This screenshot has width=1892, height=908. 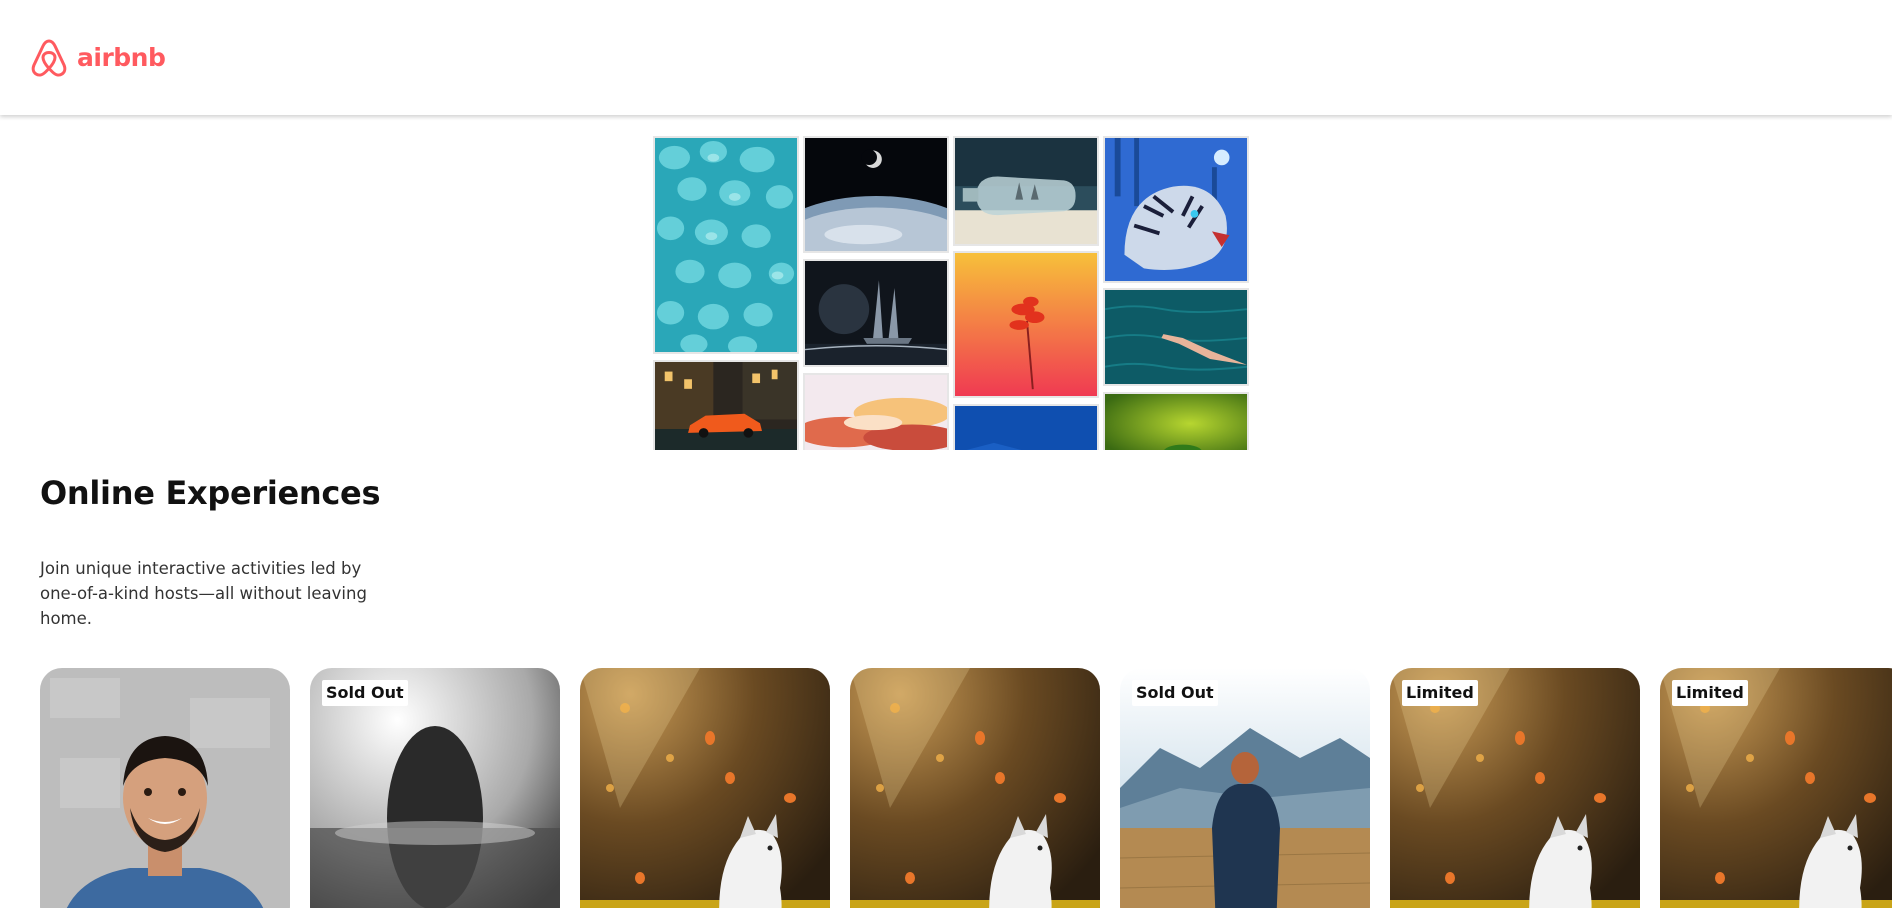 I want to click on hero-image-red-flower-orange, so click(x=1026, y=324).